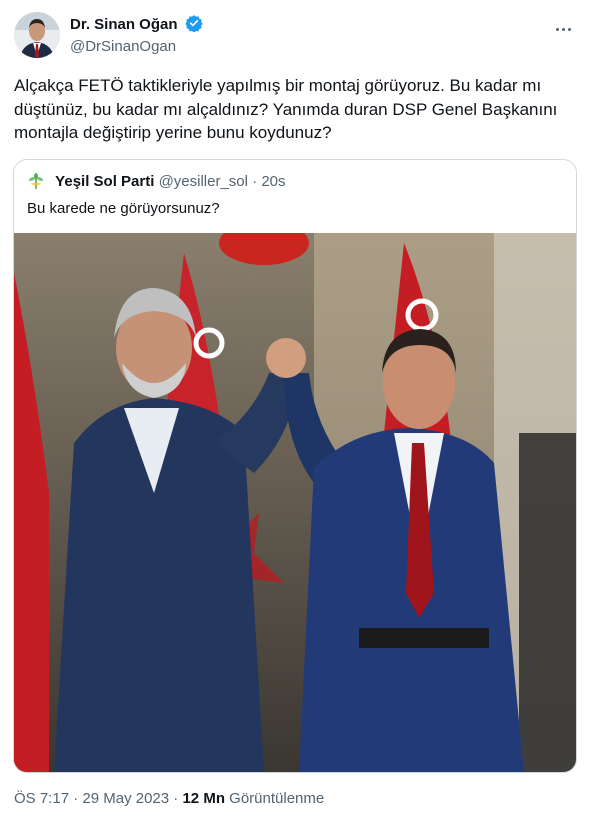  Describe the element at coordinates (194, 25) in the screenshot. I see `verified-badge-icon` at that location.